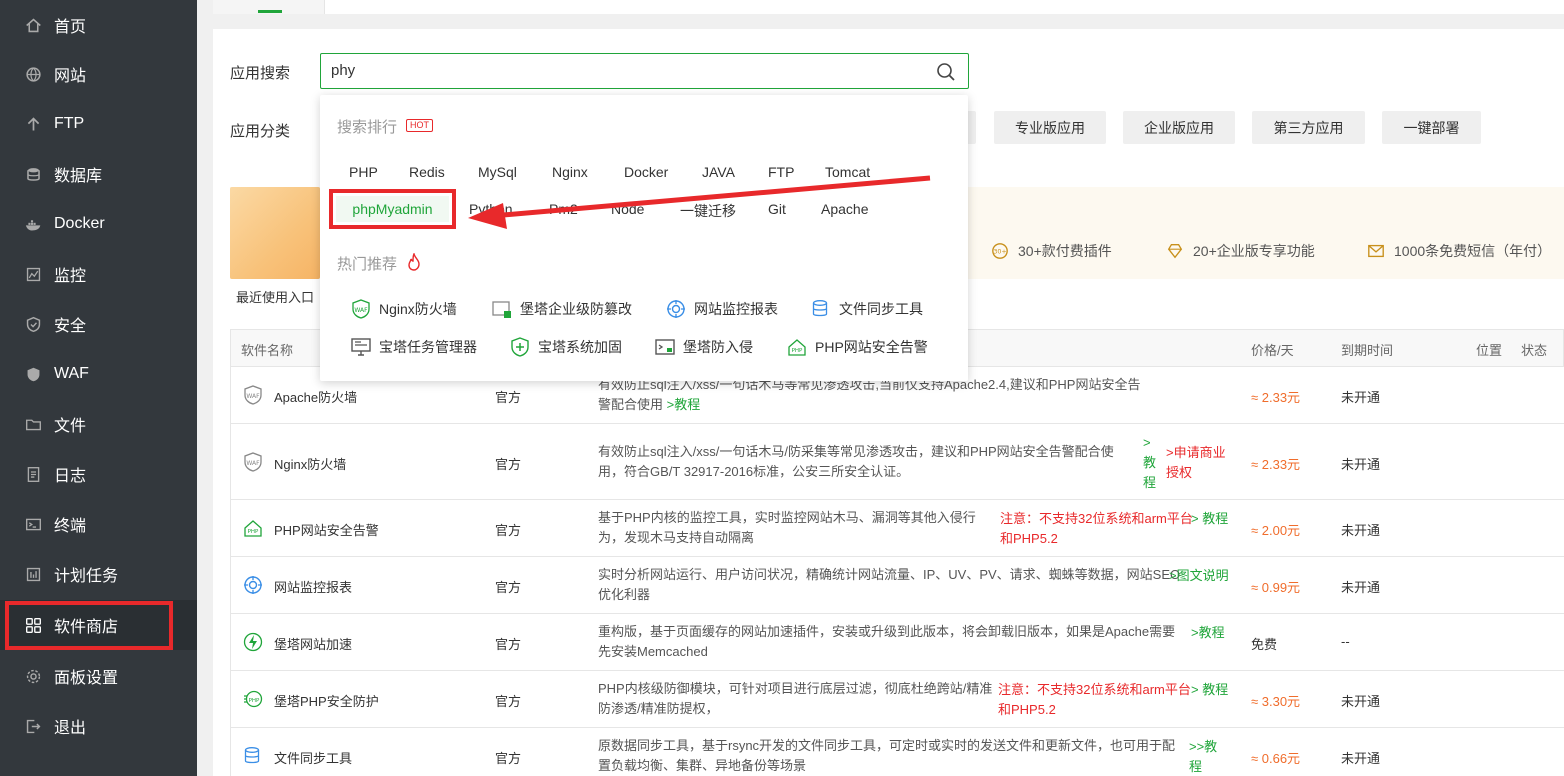 The image size is (1564, 776). I want to click on banner-feature-plugins: 30+ 30+款付费插件, so click(1051, 251).